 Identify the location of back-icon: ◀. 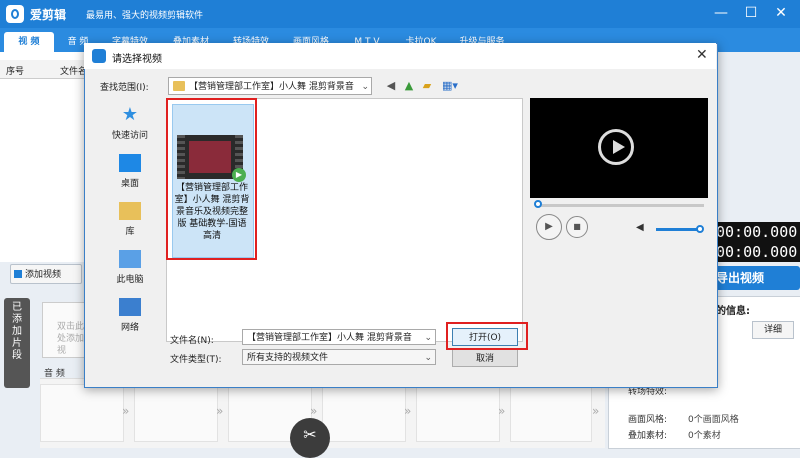
(391, 86).